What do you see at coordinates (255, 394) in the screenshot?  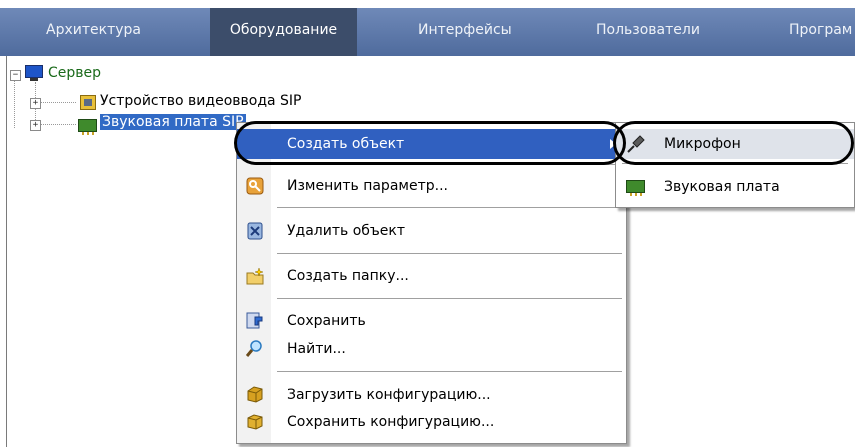 I see `load-config-icon` at bounding box center [255, 394].